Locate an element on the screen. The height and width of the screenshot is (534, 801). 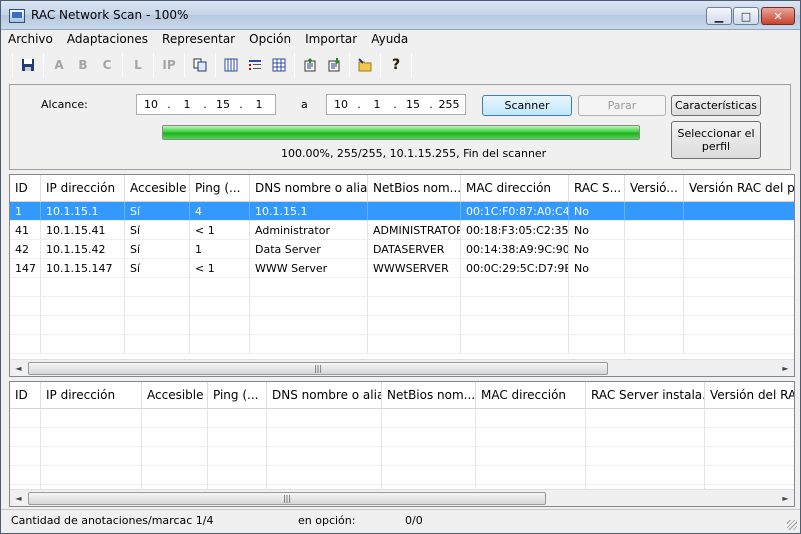
export-button is located at coordinates (310, 65).